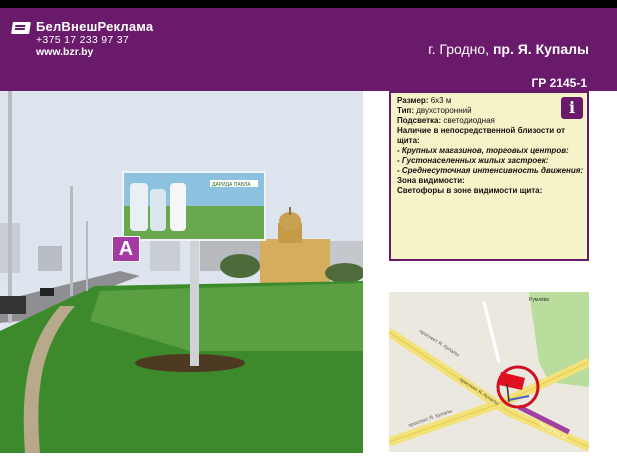  Describe the element at coordinates (413, 100) in the screenshot. I see `size-label: Размер:` at that location.